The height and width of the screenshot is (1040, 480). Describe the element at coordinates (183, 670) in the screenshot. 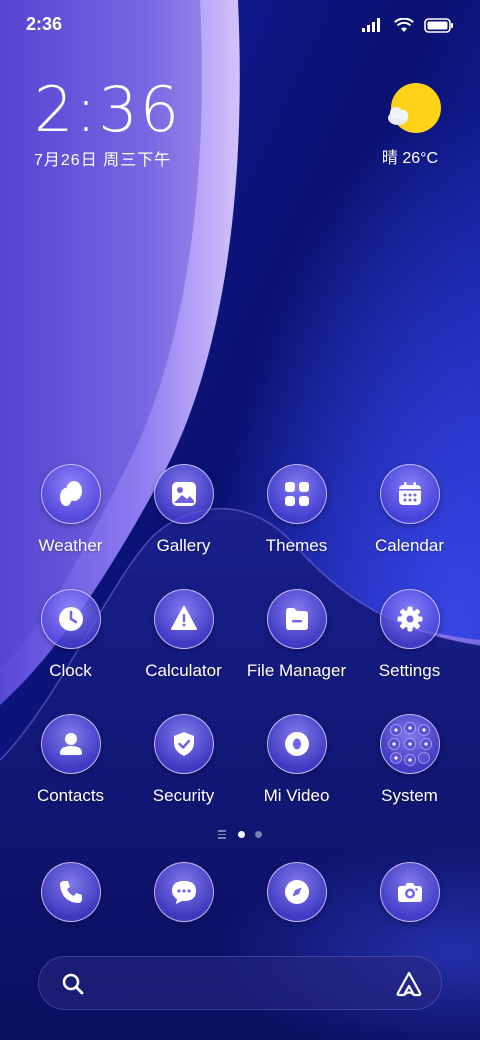

I see `app-label: Calculator` at that location.